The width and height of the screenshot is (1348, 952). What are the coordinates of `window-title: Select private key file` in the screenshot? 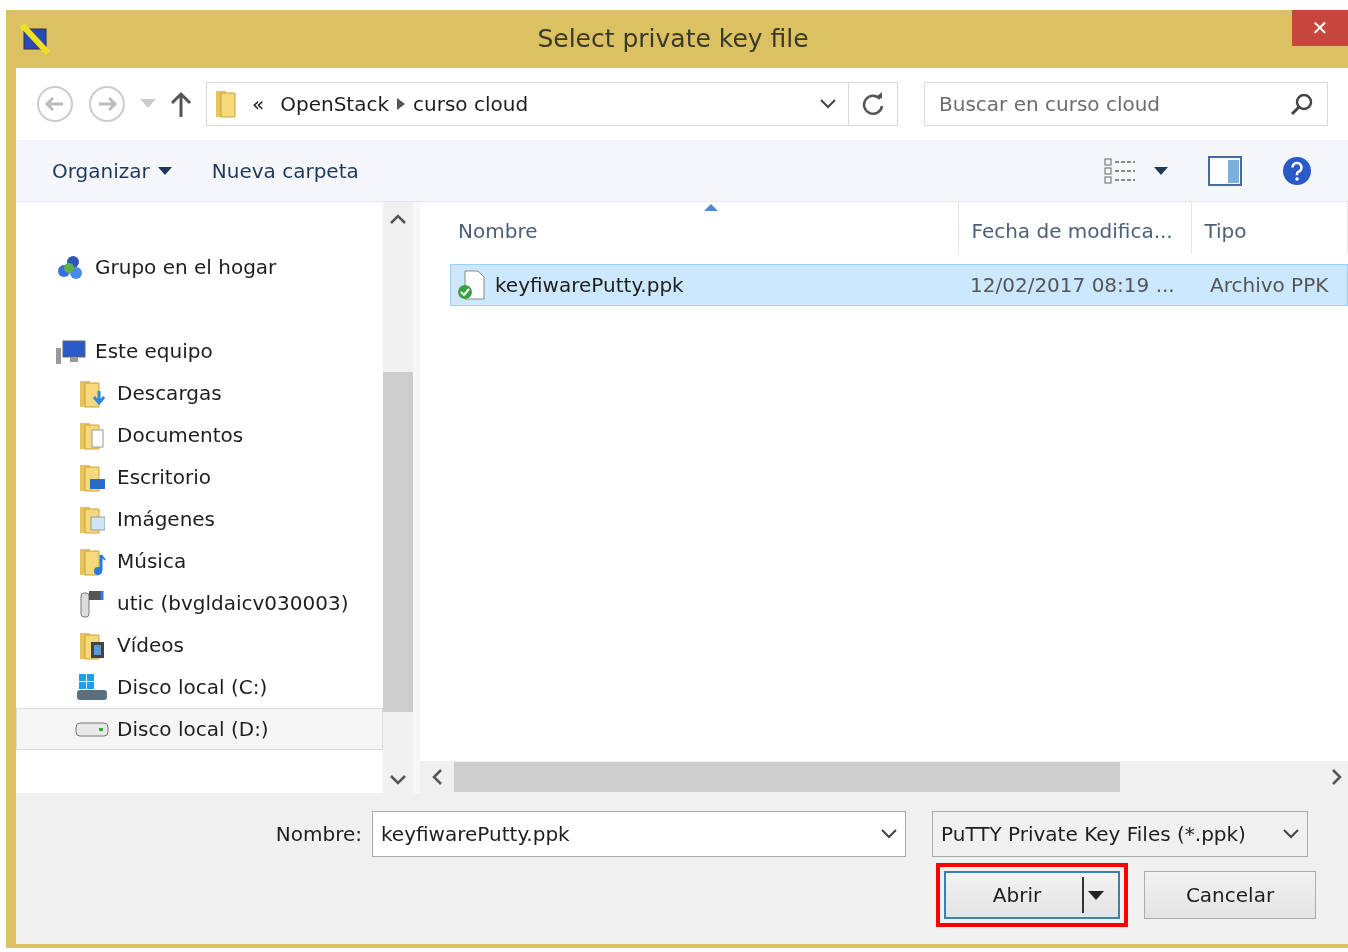 It's located at (673, 39).